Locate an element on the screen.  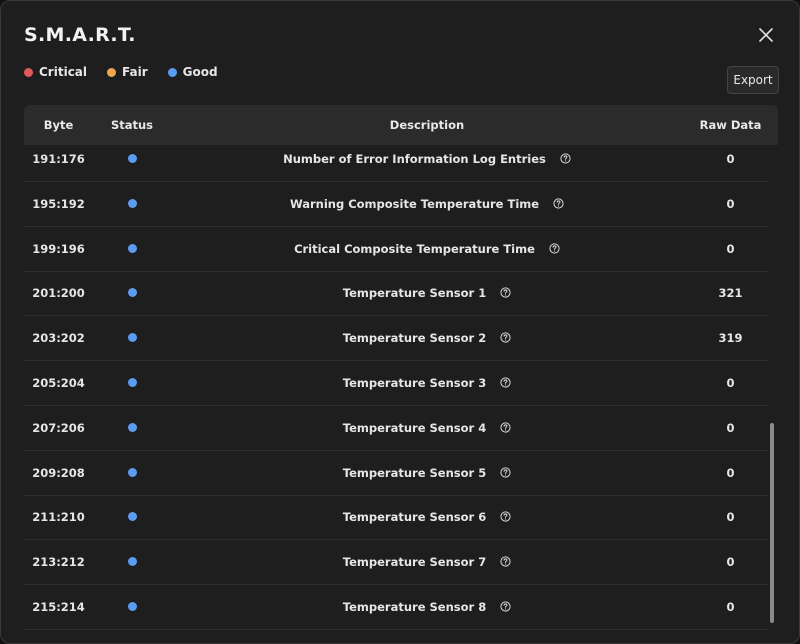
byte-cell: 215:214 is located at coordinates (58, 607).